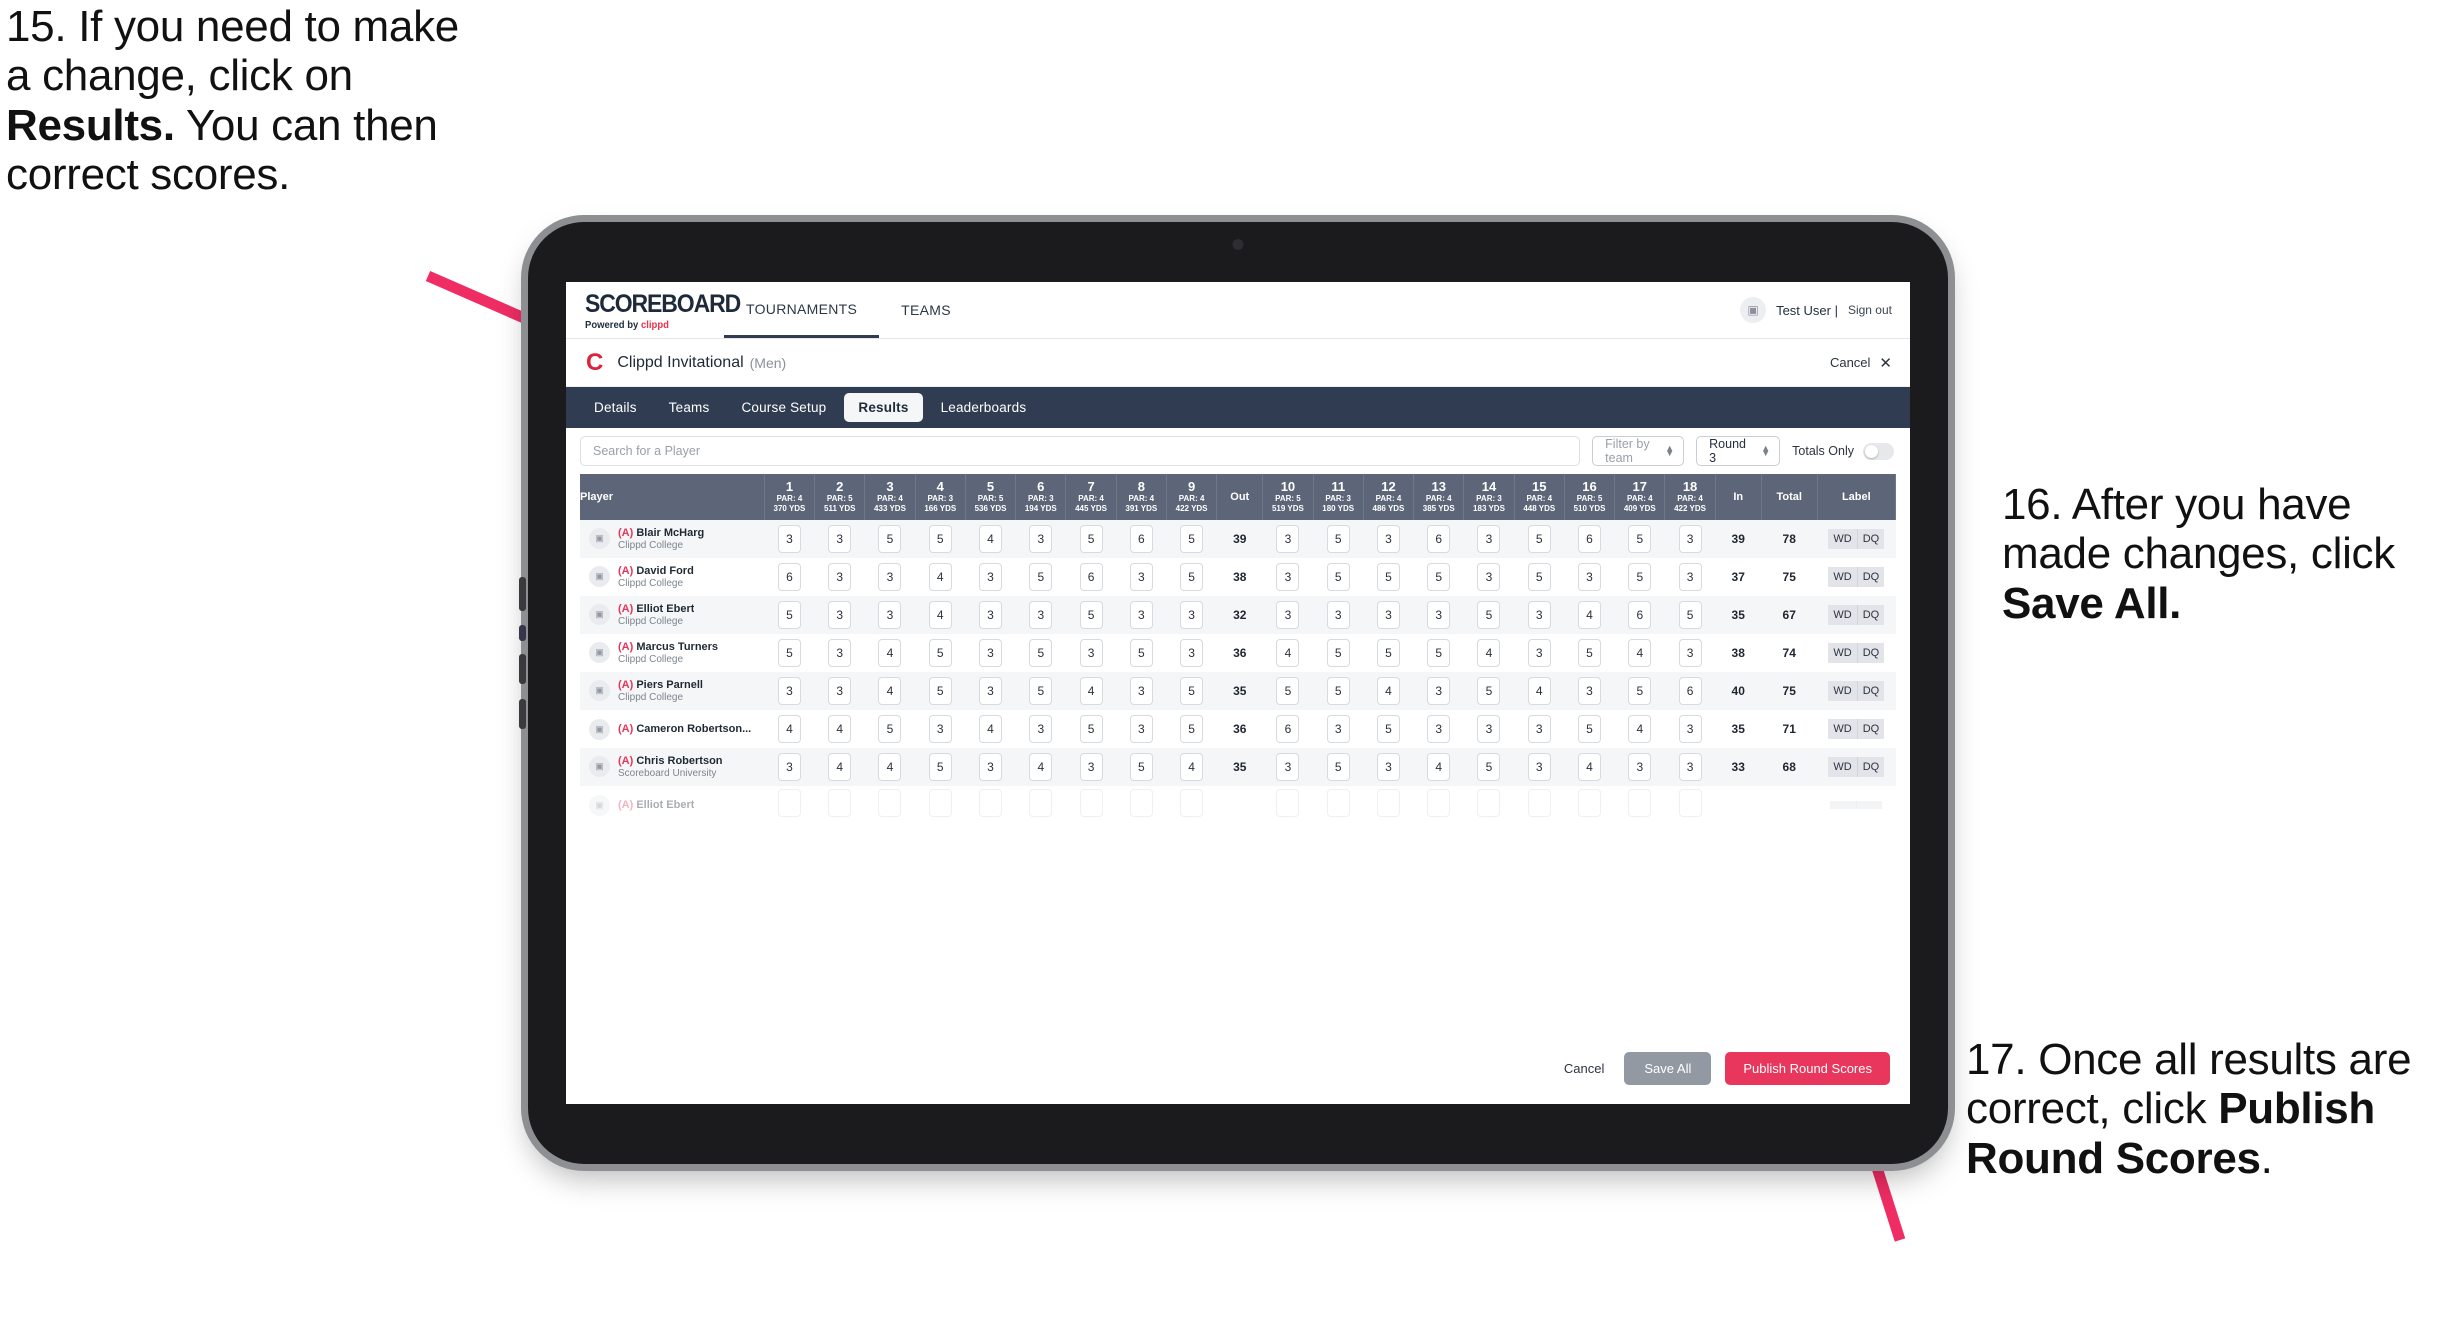 This screenshot has width=2464, height=1326. What do you see at coordinates (890, 539) in the screenshot?
I see `score-input-hole-3: 5` at bounding box center [890, 539].